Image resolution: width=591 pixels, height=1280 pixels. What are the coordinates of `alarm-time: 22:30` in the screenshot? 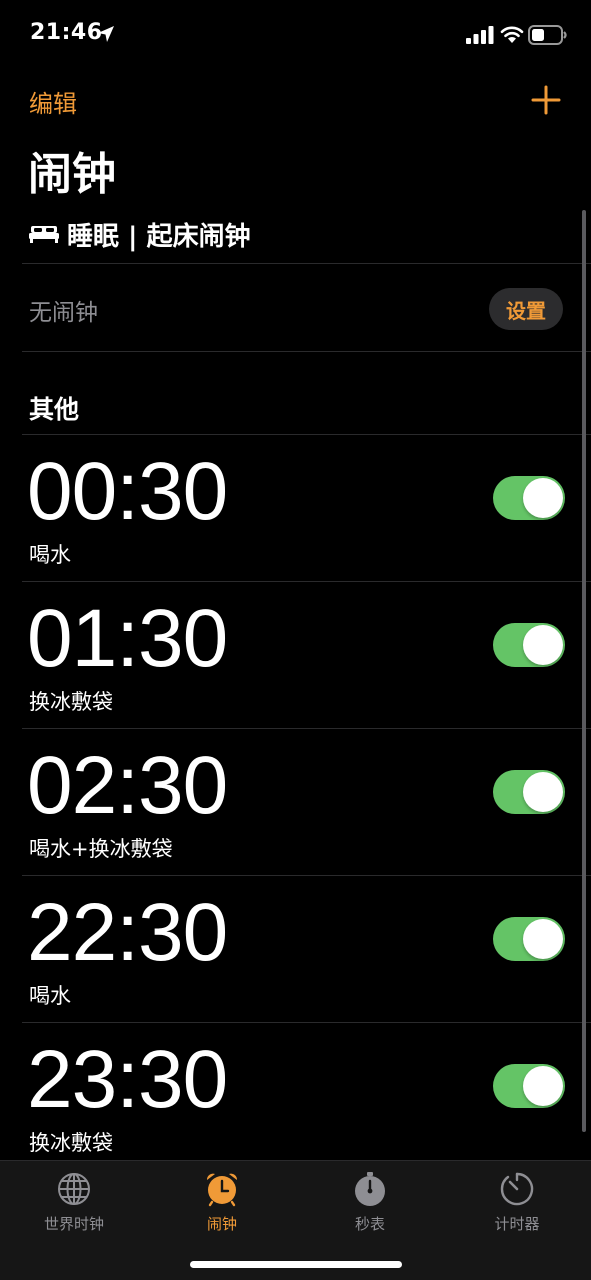 It's located at (127, 932).